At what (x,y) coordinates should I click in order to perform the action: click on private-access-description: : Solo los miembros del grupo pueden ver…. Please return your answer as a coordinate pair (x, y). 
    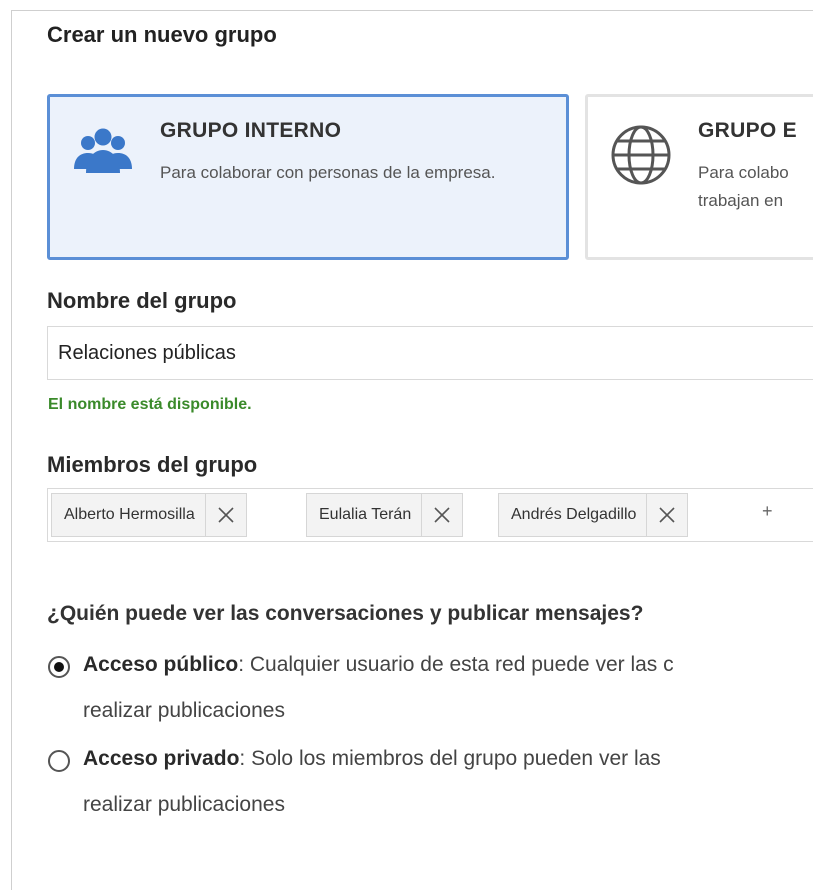
    Looking at the image, I should click on (450, 758).